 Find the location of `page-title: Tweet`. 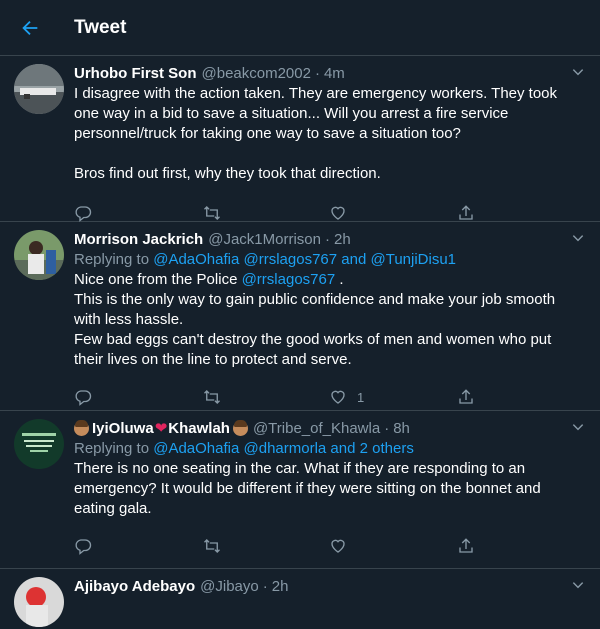

page-title: Tweet is located at coordinates (100, 27).